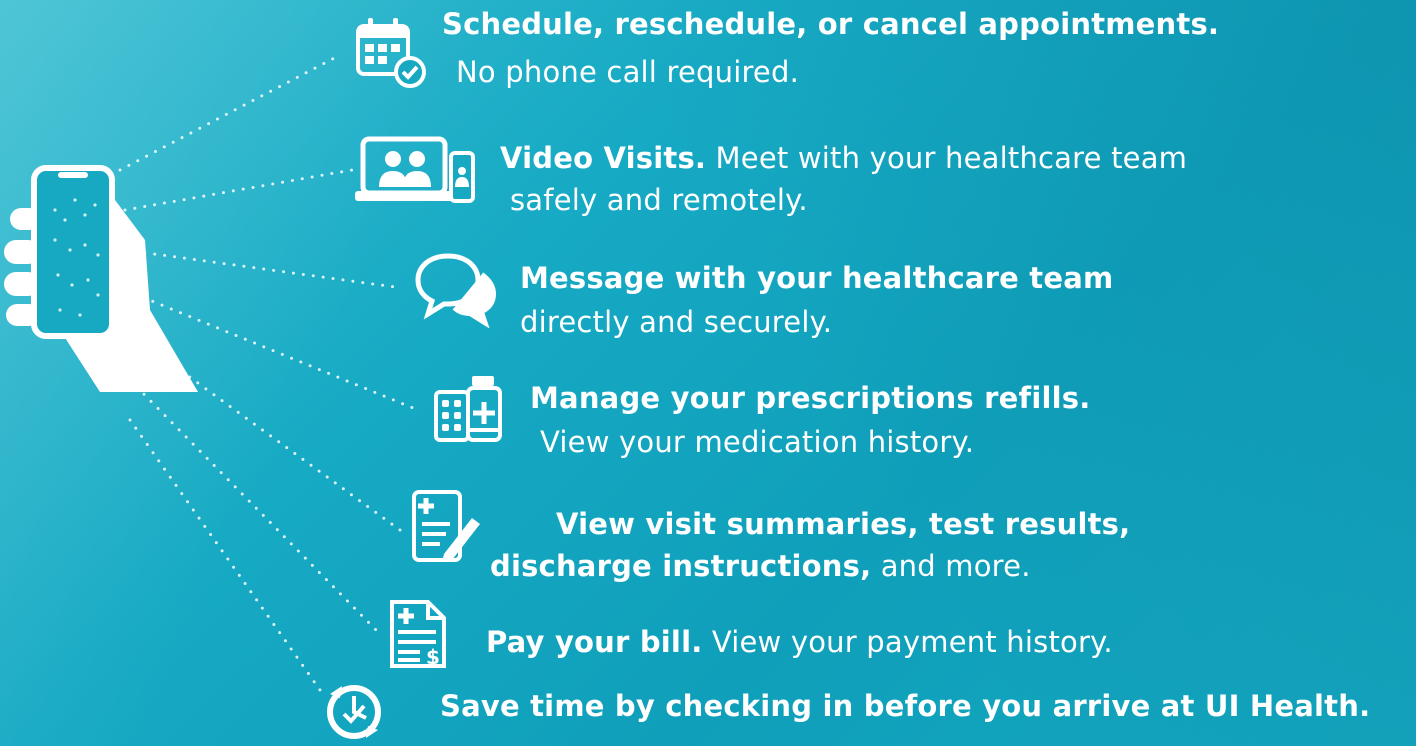 The image size is (1416, 746). Describe the element at coordinates (810, 398) in the screenshot. I see `feature-prescriptions-title: Manage your prescriptions refills.` at that location.